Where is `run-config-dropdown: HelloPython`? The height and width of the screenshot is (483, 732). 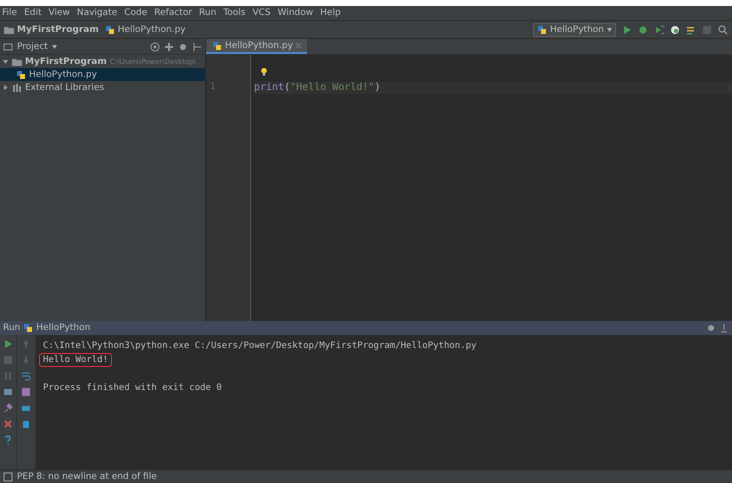
run-config-dropdown: HelloPython is located at coordinates (574, 29).